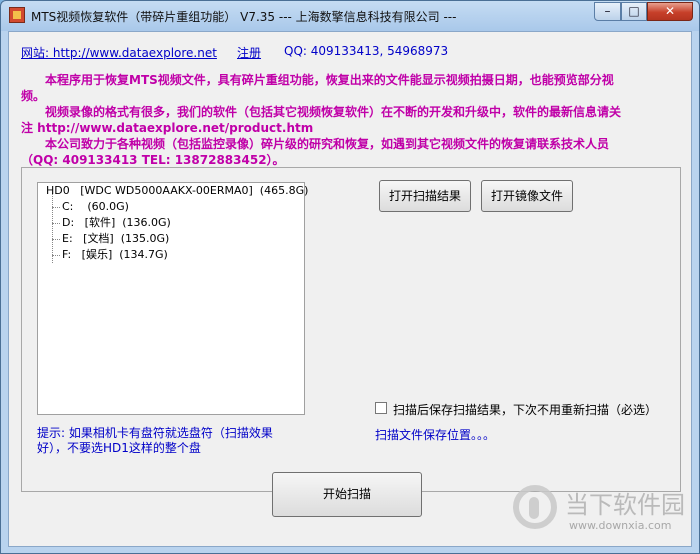 The width and height of the screenshot is (700, 554). What do you see at coordinates (535, 507) in the screenshot?
I see `watermark-logo-icon` at bounding box center [535, 507].